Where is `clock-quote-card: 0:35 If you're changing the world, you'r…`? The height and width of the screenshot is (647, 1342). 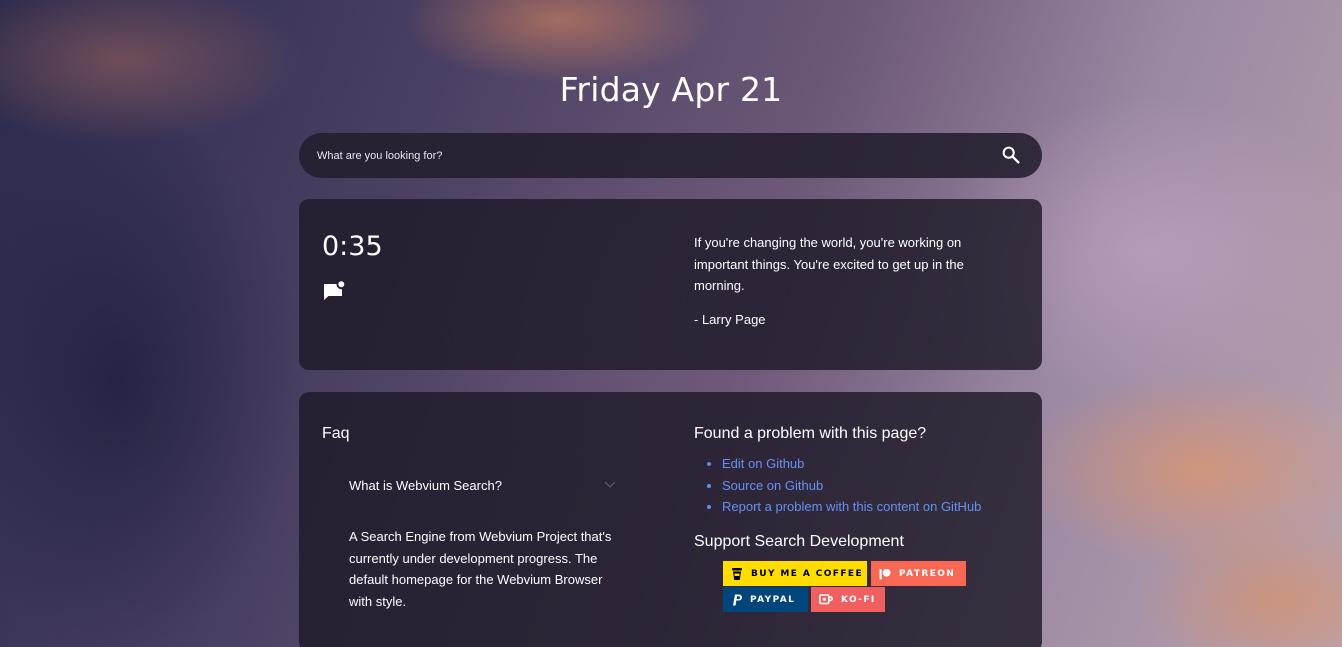 clock-quote-card: 0:35 If you're changing the world, you'r… is located at coordinates (670, 284).